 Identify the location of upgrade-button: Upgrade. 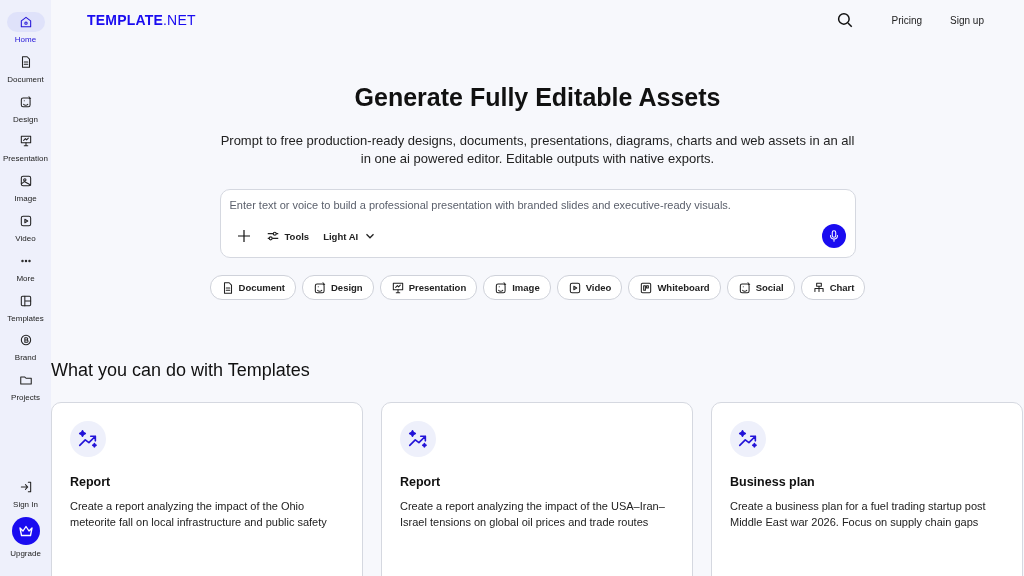
(25, 537).